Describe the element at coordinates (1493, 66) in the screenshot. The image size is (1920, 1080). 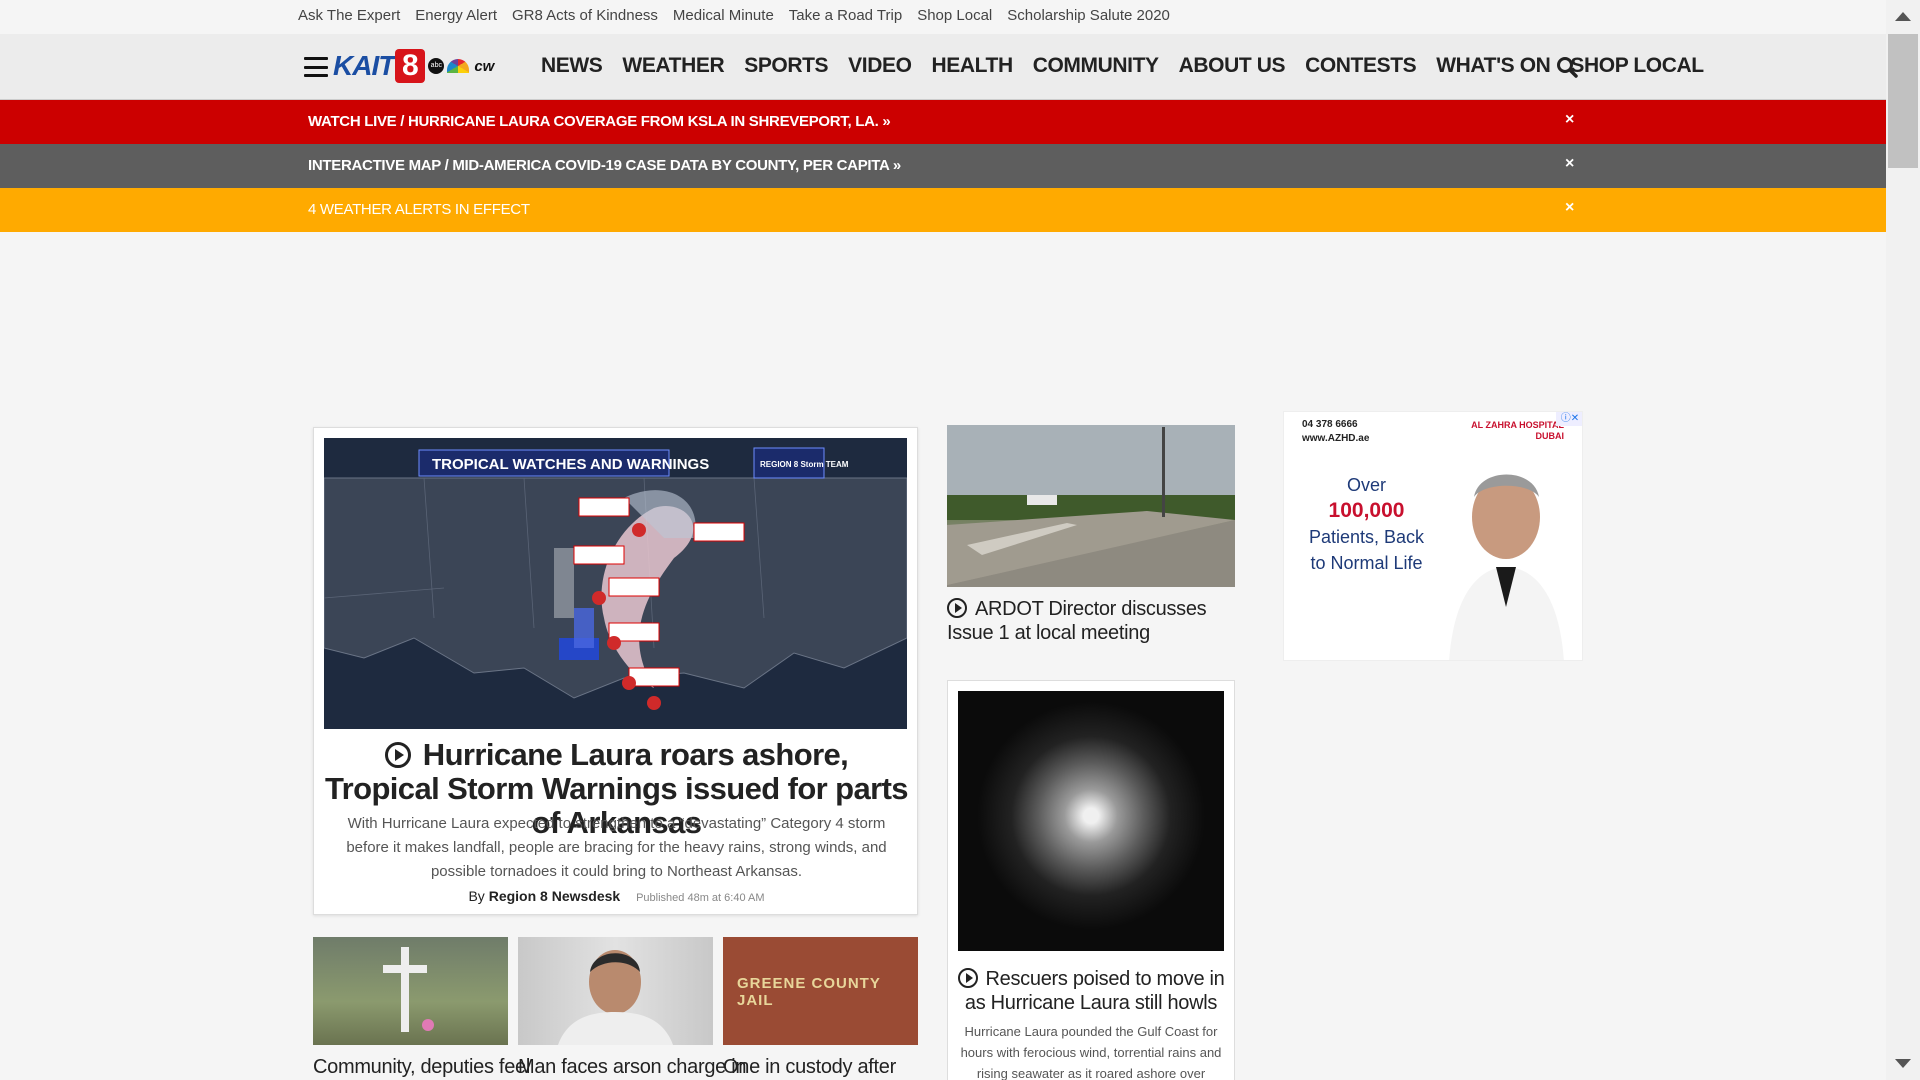
I see `nav-whats-on: WHAT'S ON` at that location.